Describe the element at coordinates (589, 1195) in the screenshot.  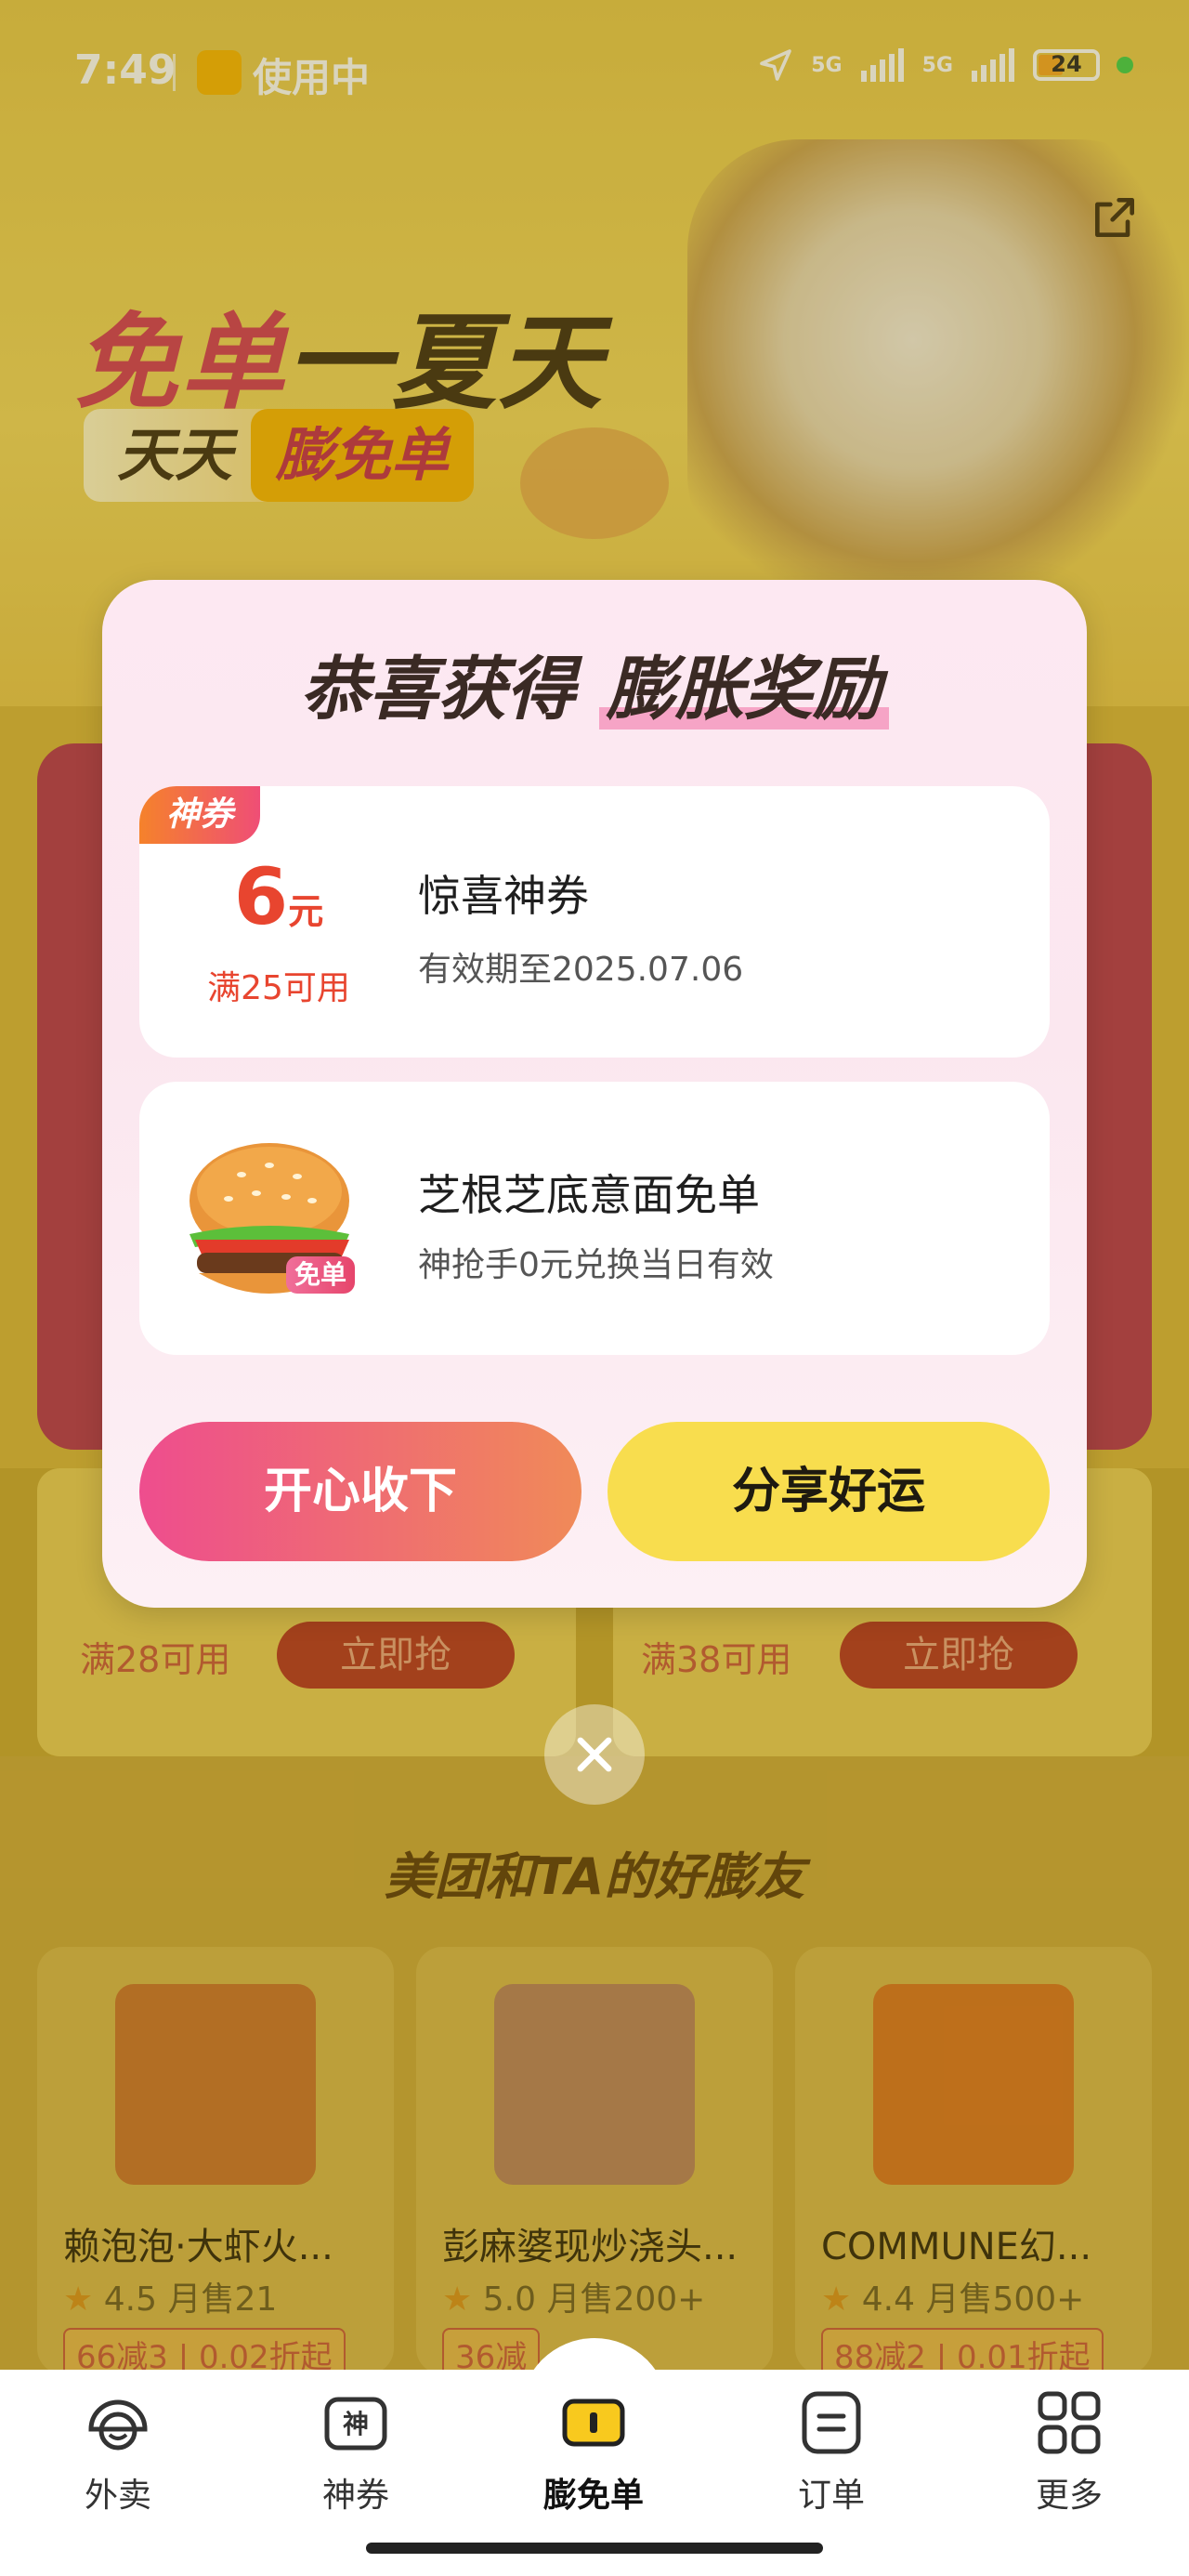
I see `free-item-name: 芝根芝底意面免单` at that location.